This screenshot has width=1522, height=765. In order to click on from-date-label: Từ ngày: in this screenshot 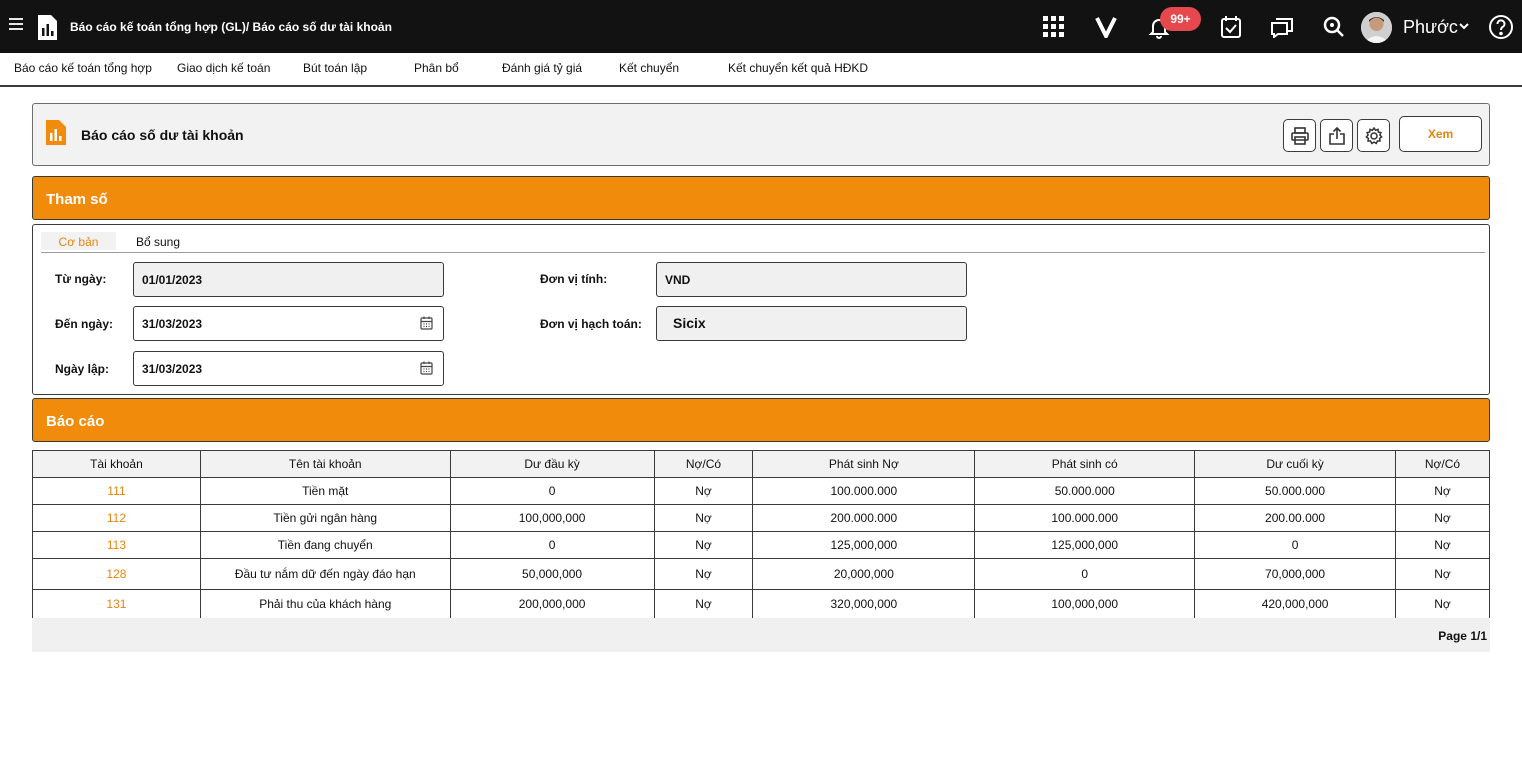, I will do `click(81, 279)`.